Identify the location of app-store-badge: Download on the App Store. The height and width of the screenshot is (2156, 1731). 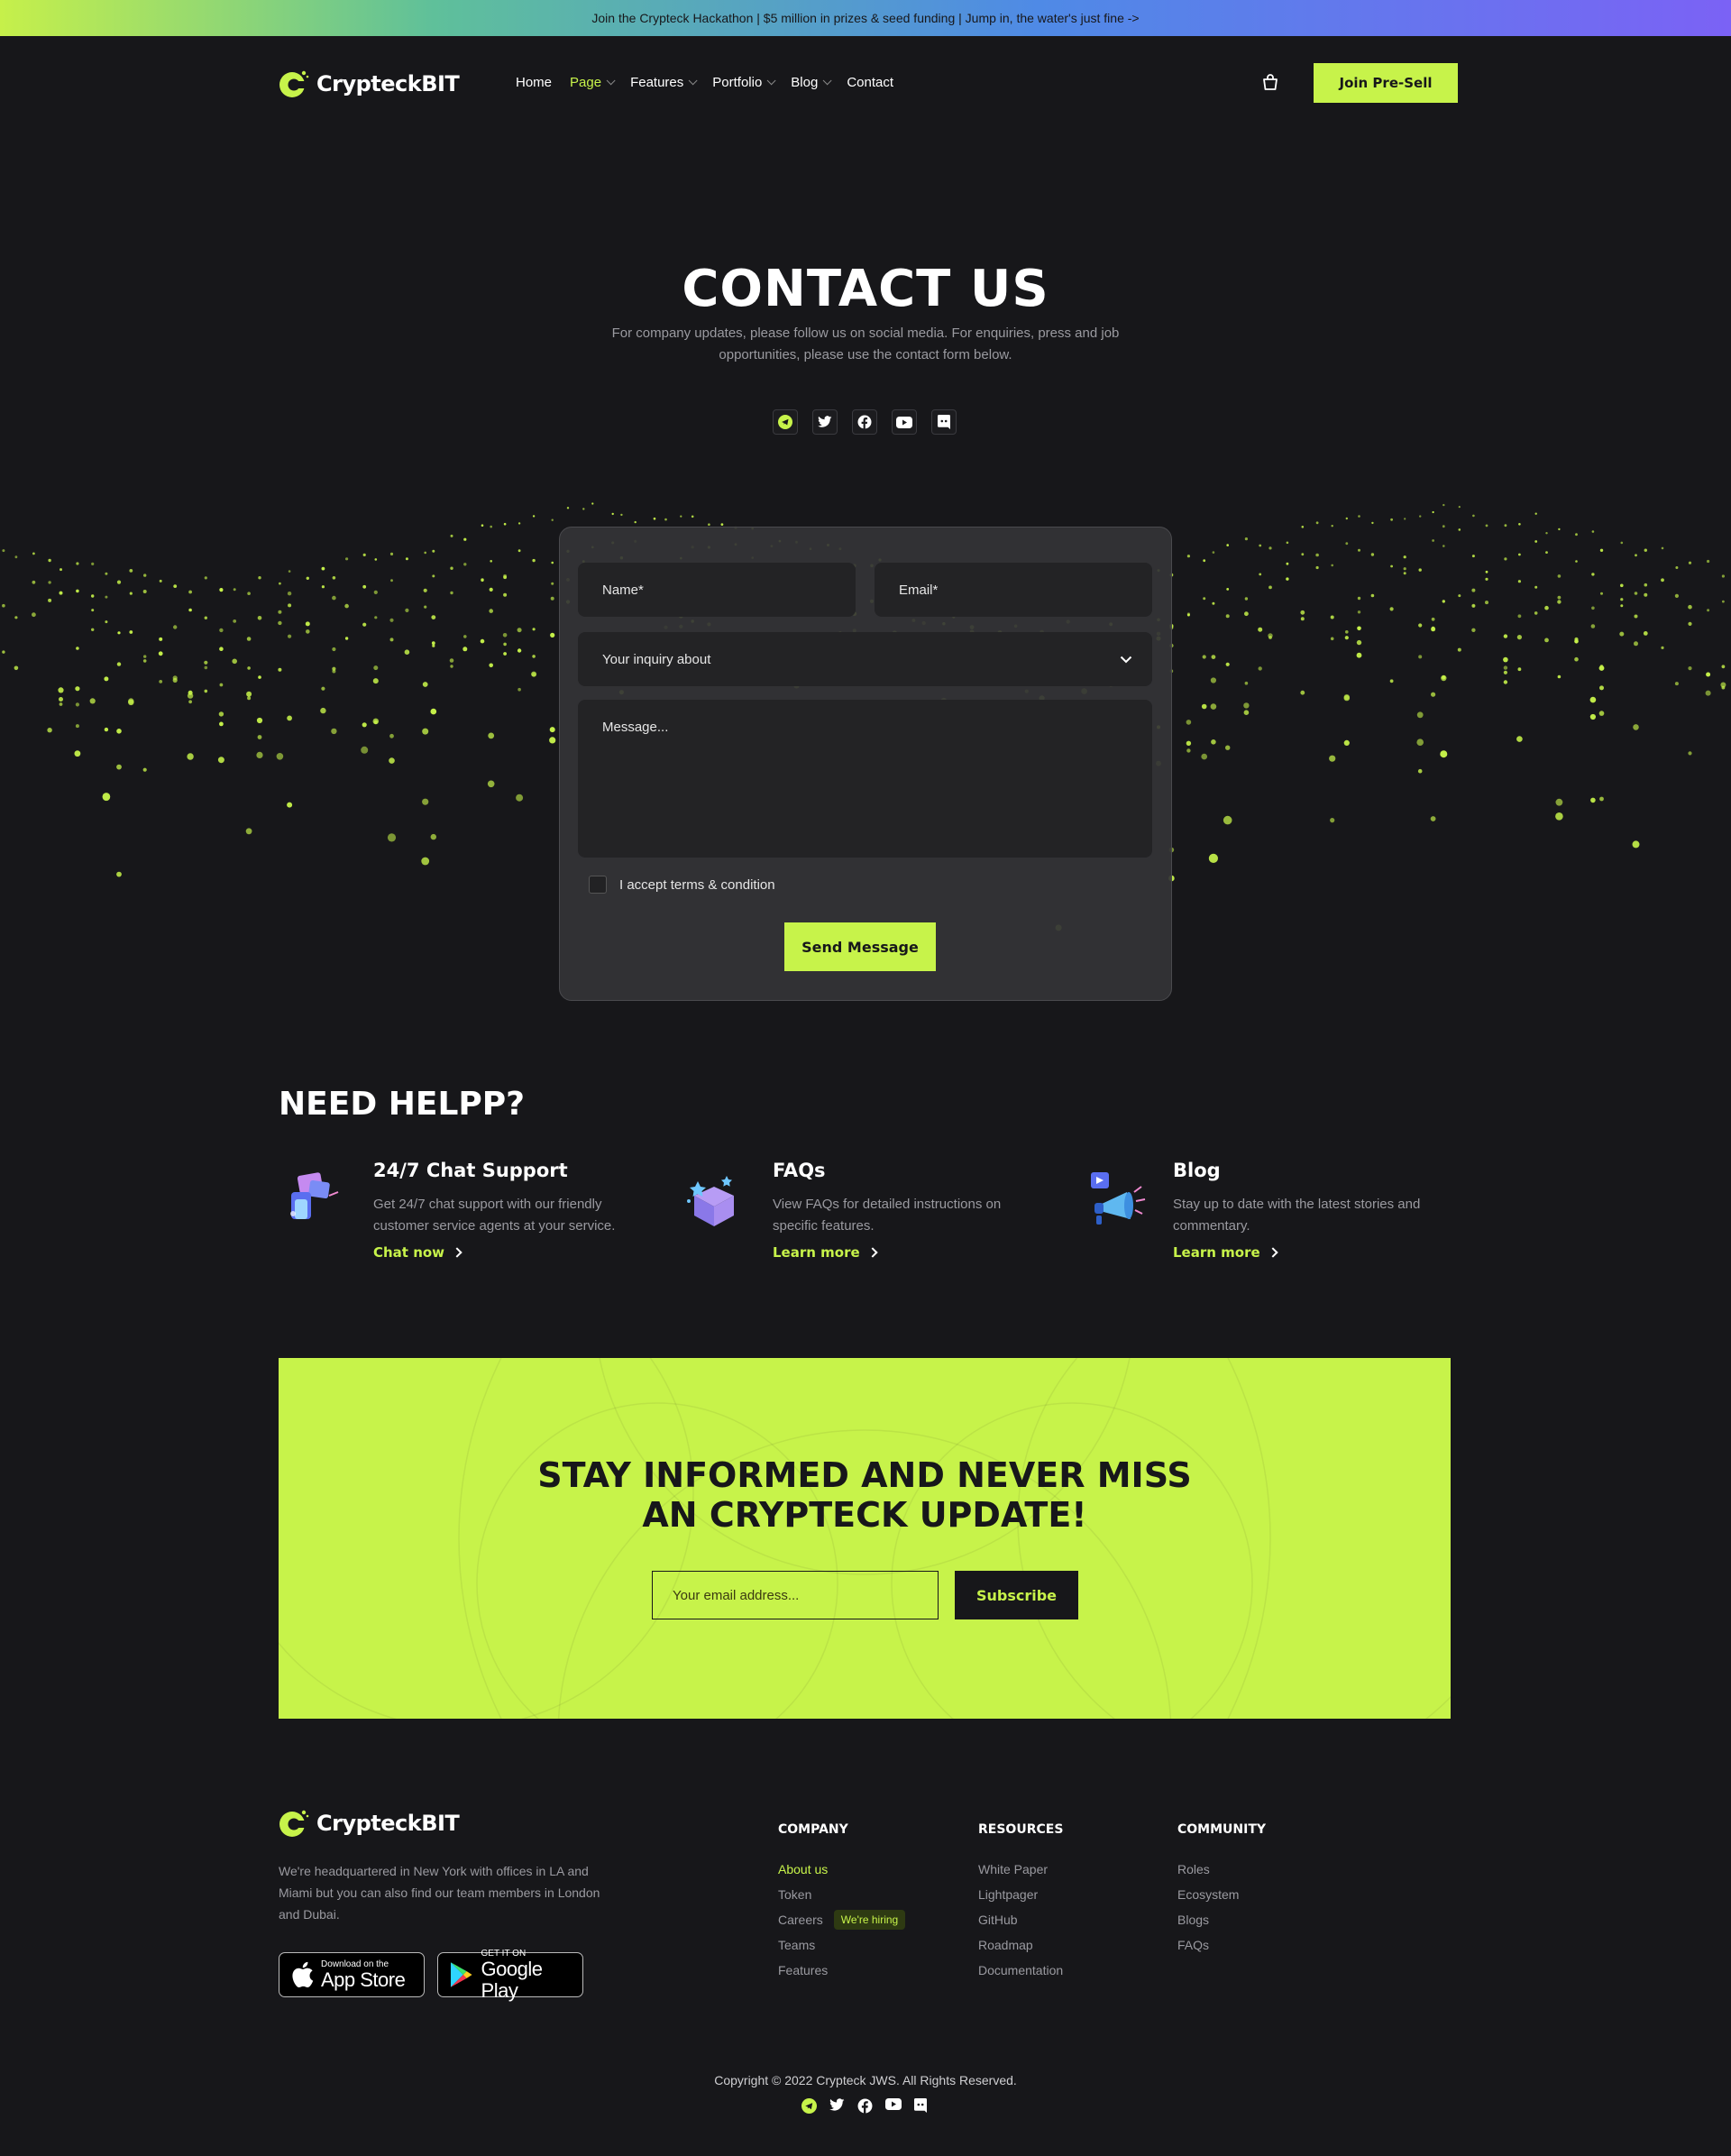
(352, 1974).